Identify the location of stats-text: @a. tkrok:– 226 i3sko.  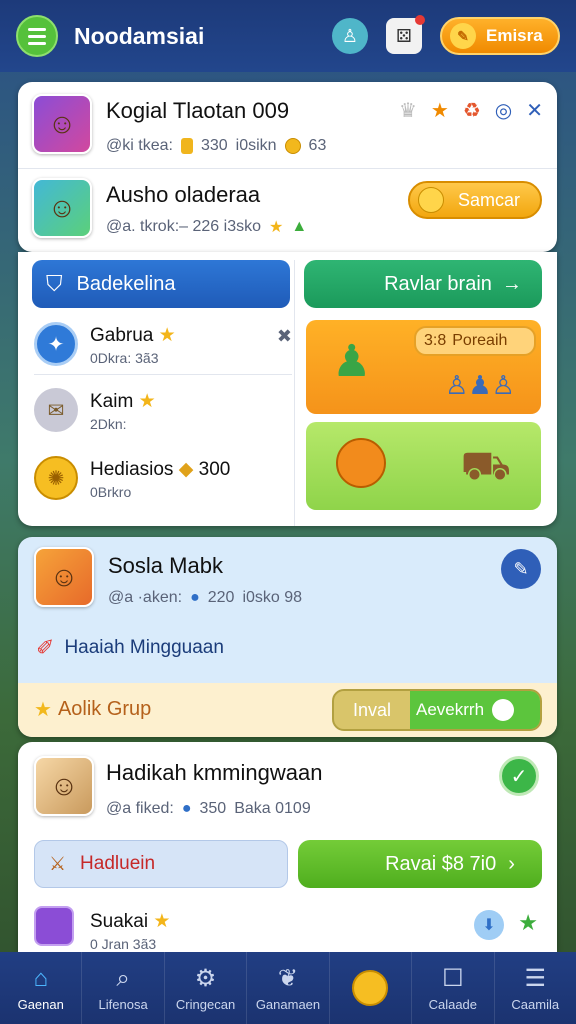
(183, 226).